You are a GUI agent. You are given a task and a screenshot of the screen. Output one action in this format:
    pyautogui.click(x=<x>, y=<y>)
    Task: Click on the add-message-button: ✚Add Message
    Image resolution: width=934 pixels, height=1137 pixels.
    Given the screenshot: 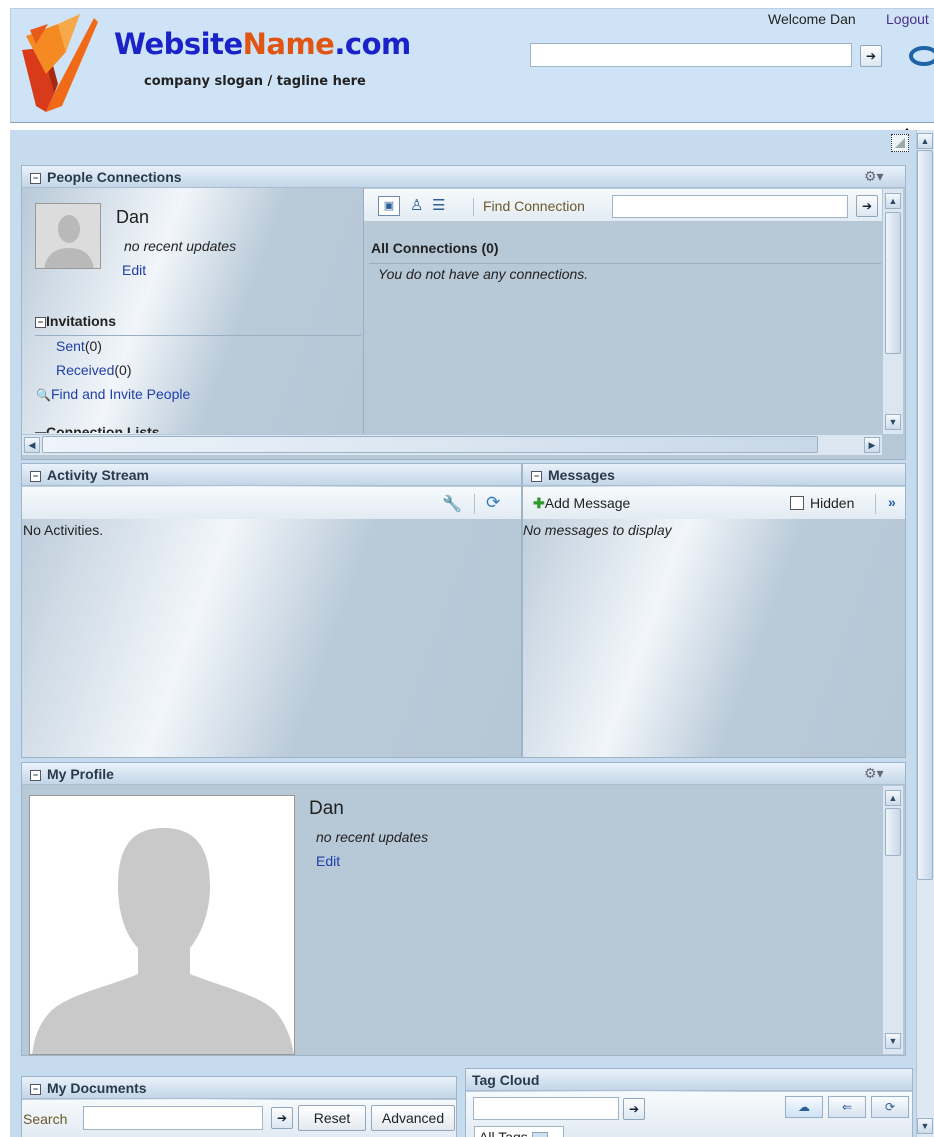 What is the action you would take?
    pyautogui.click(x=581, y=503)
    